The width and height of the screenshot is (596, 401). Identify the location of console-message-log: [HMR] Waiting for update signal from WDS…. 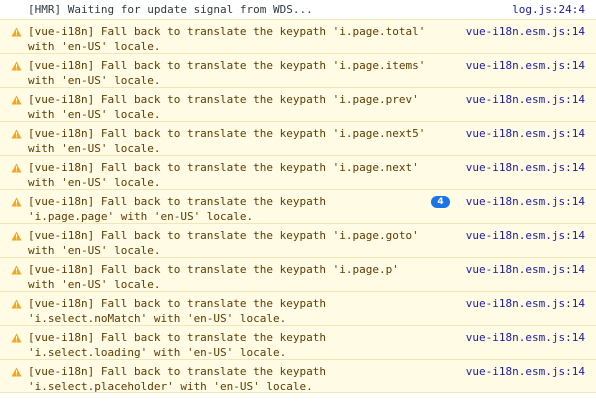
(298, 9).